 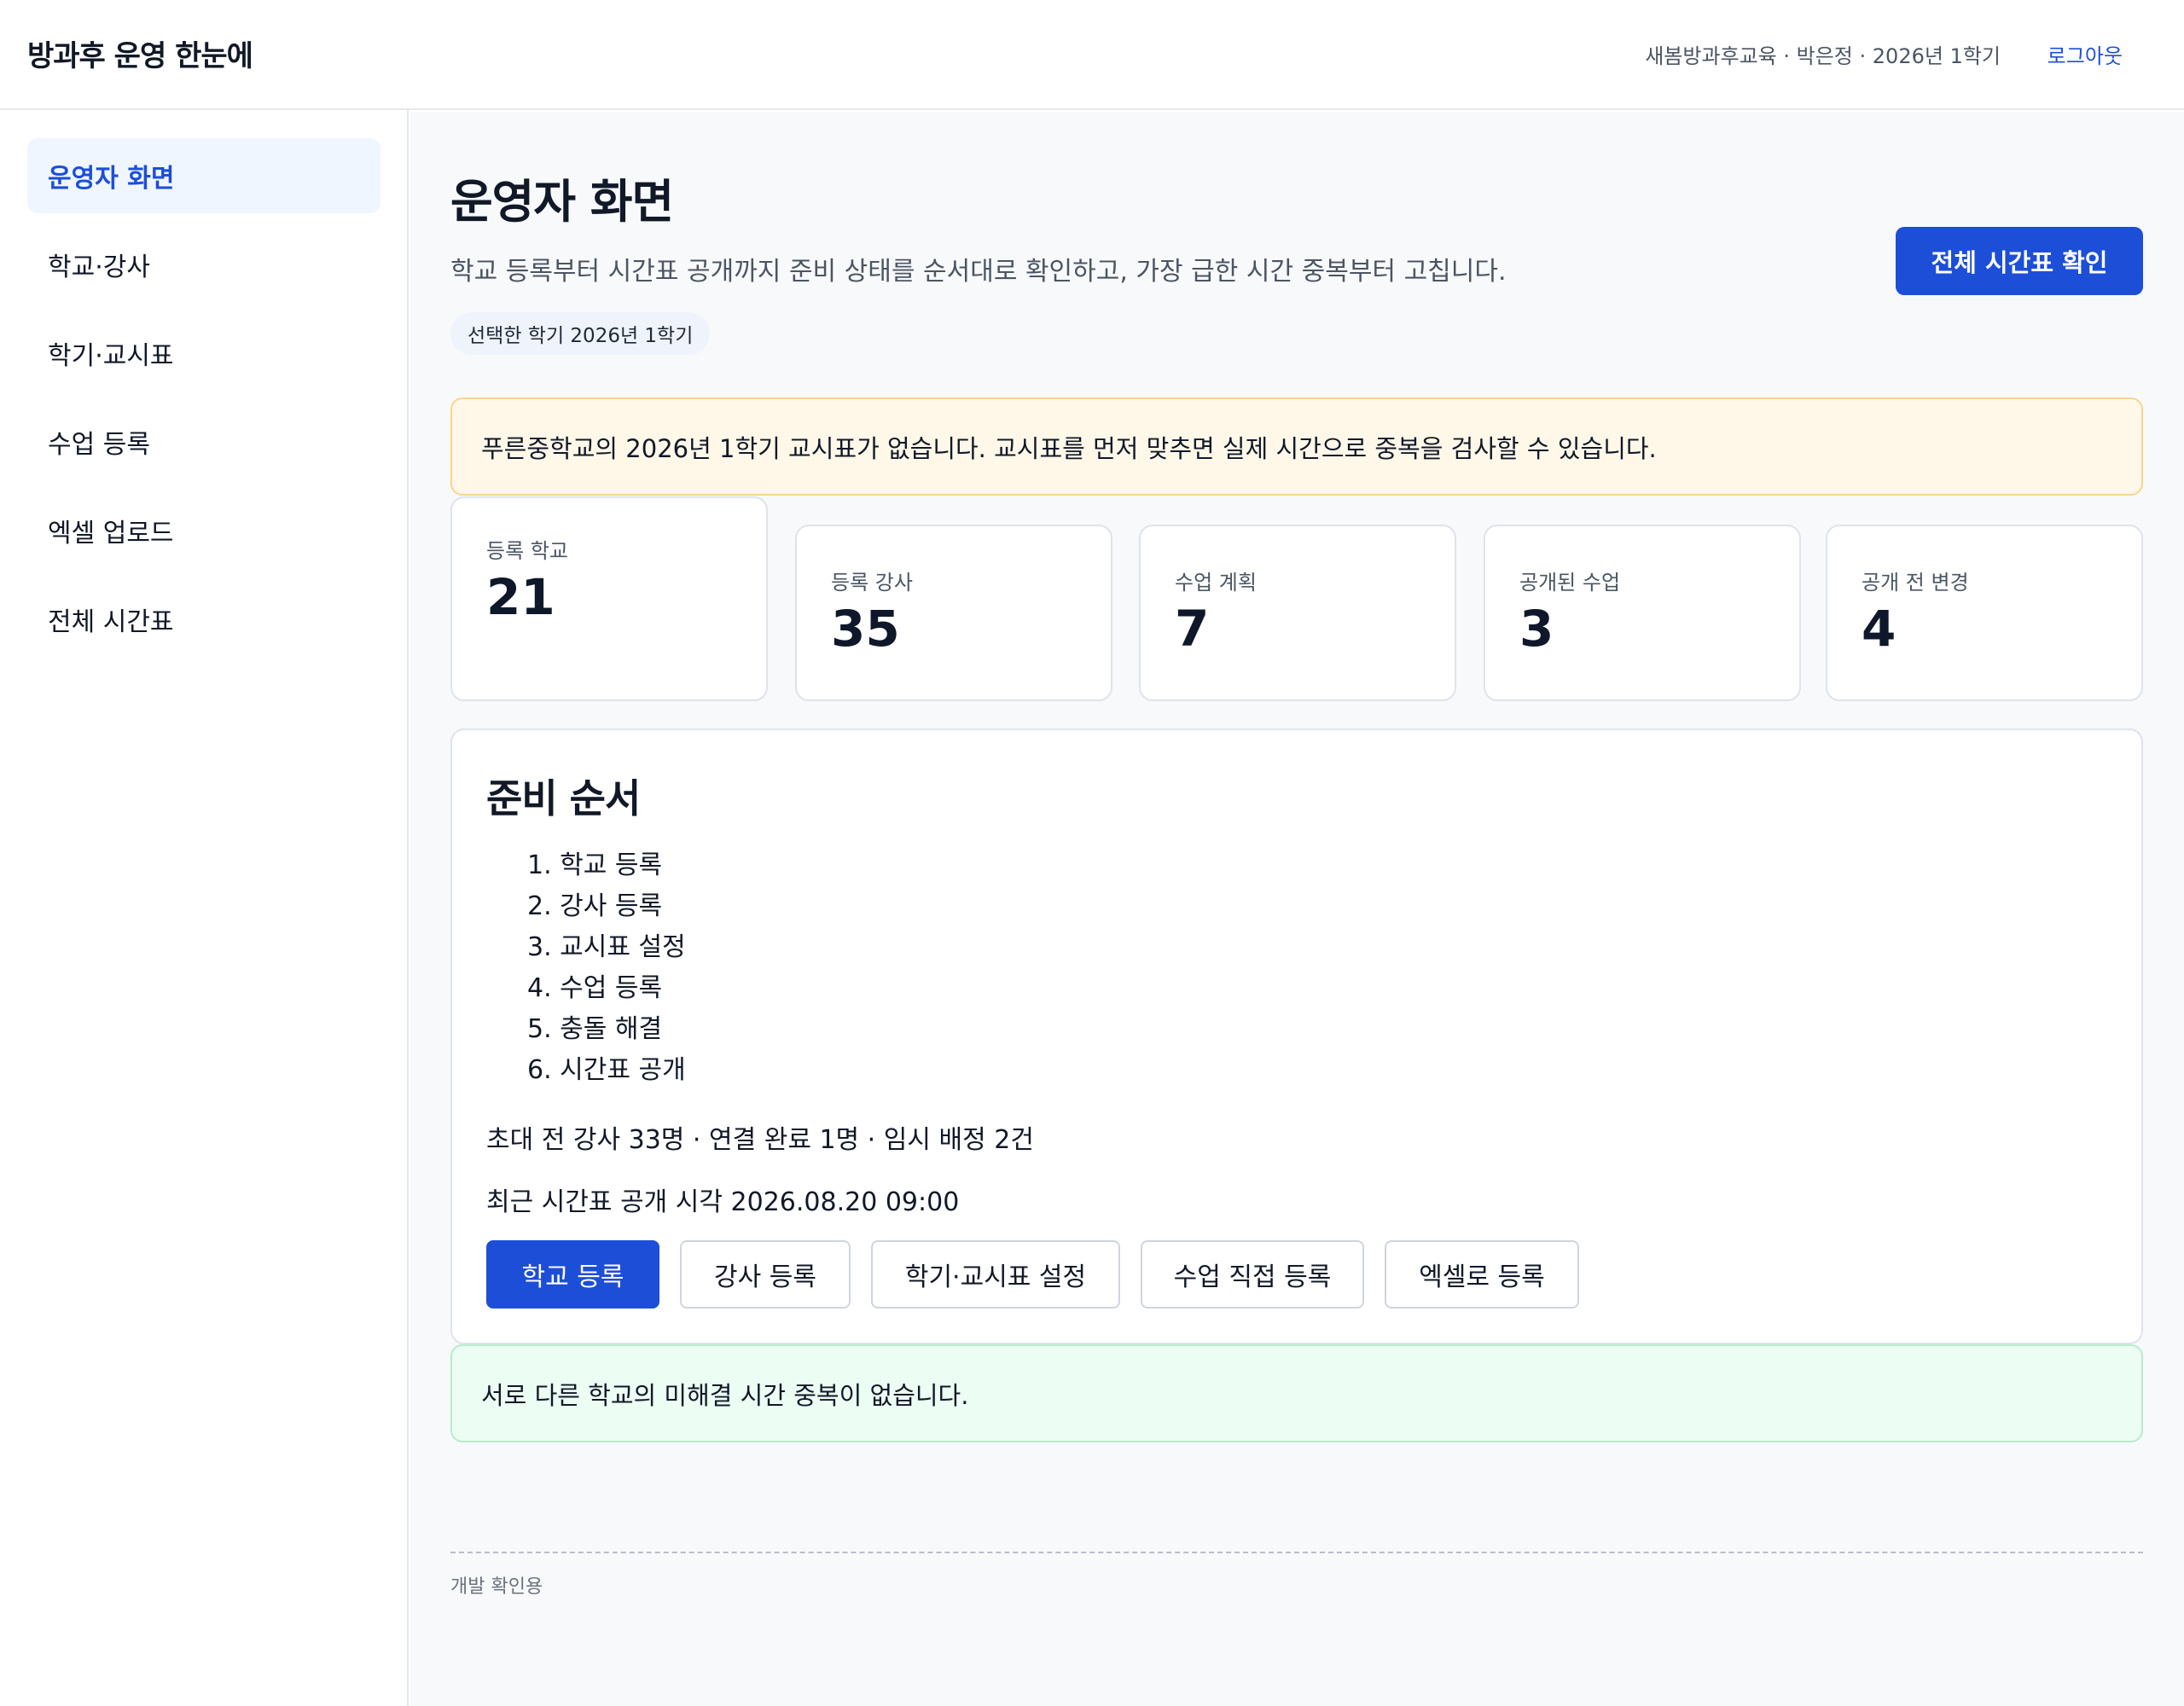 What do you see at coordinates (203, 619) in the screenshot?
I see `sidebar-item-full-timetable: 전체 시간표` at bounding box center [203, 619].